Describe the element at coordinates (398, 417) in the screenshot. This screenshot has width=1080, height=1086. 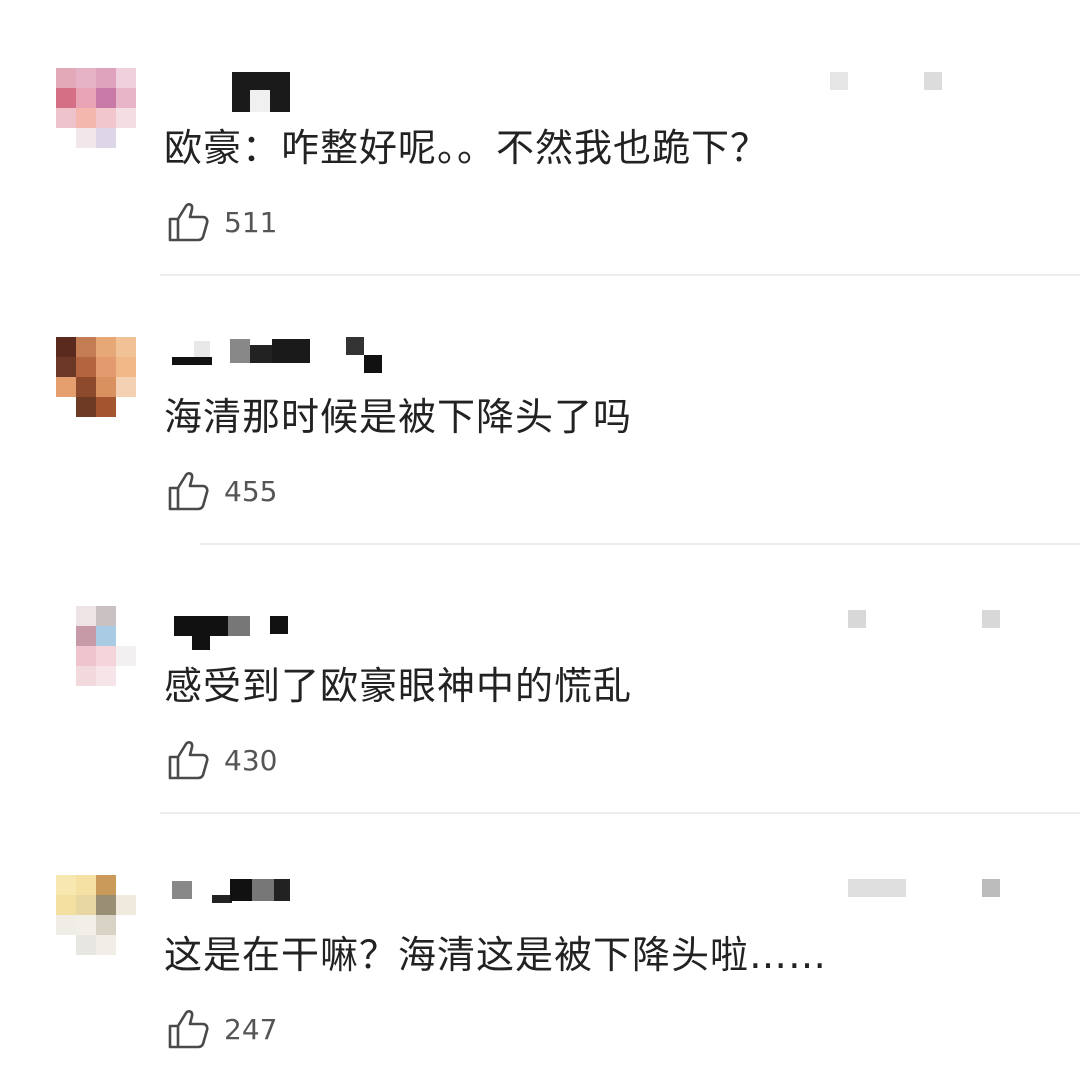
I see `comment-text: 海清那时候是被下降头了吗` at that location.